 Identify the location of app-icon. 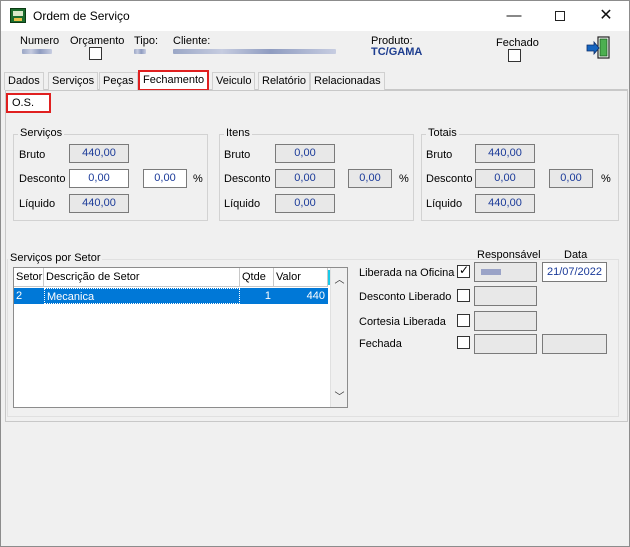
(18, 15).